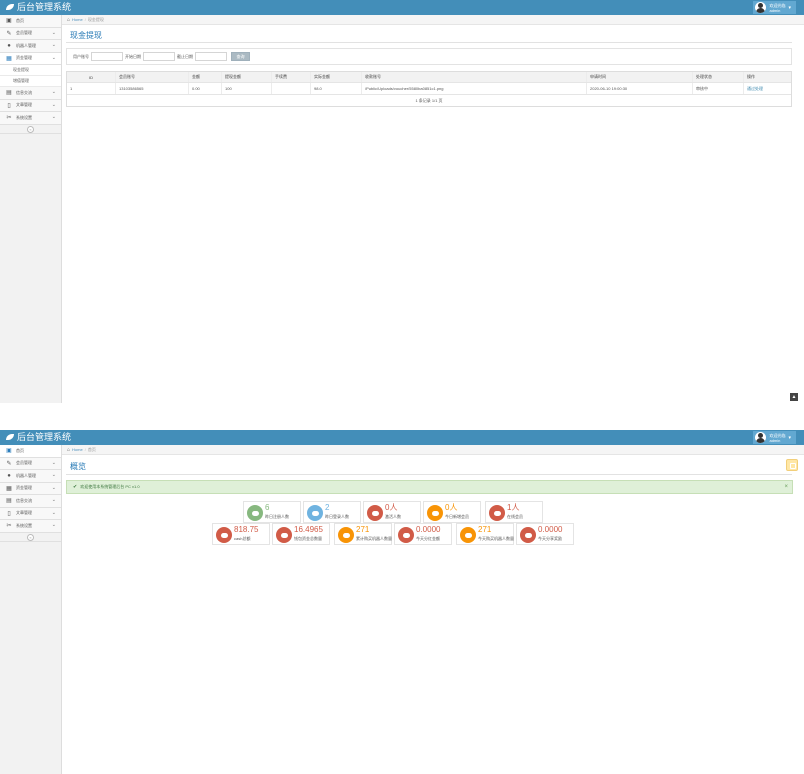 This screenshot has width=804, height=774. I want to click on process-link: 通过处理, so click(755, 89).